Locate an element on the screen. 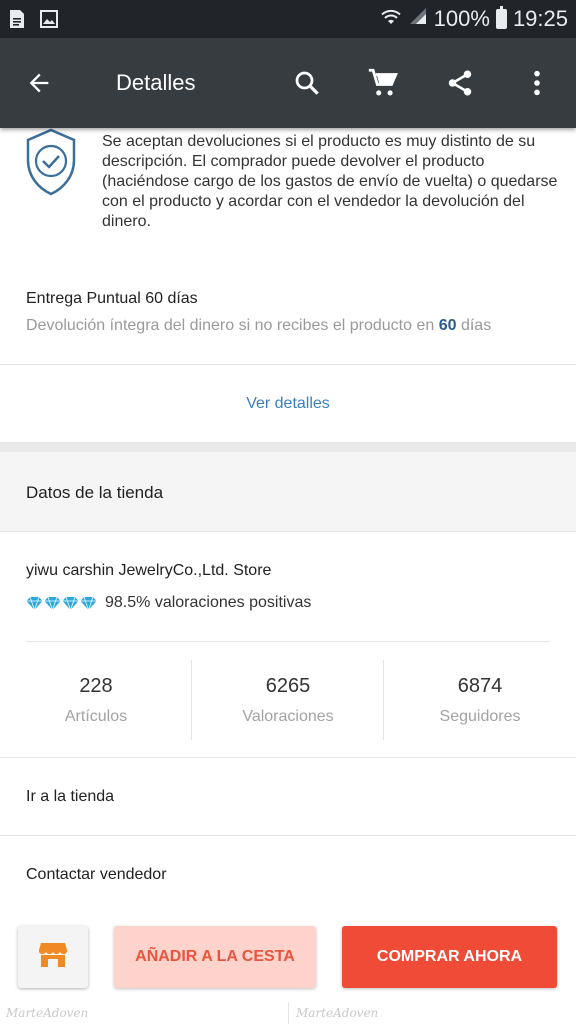 Image resolution: width=576 pixels, height=1024 pixels. battery-percent: 100% is located at coordinates (461, 18).